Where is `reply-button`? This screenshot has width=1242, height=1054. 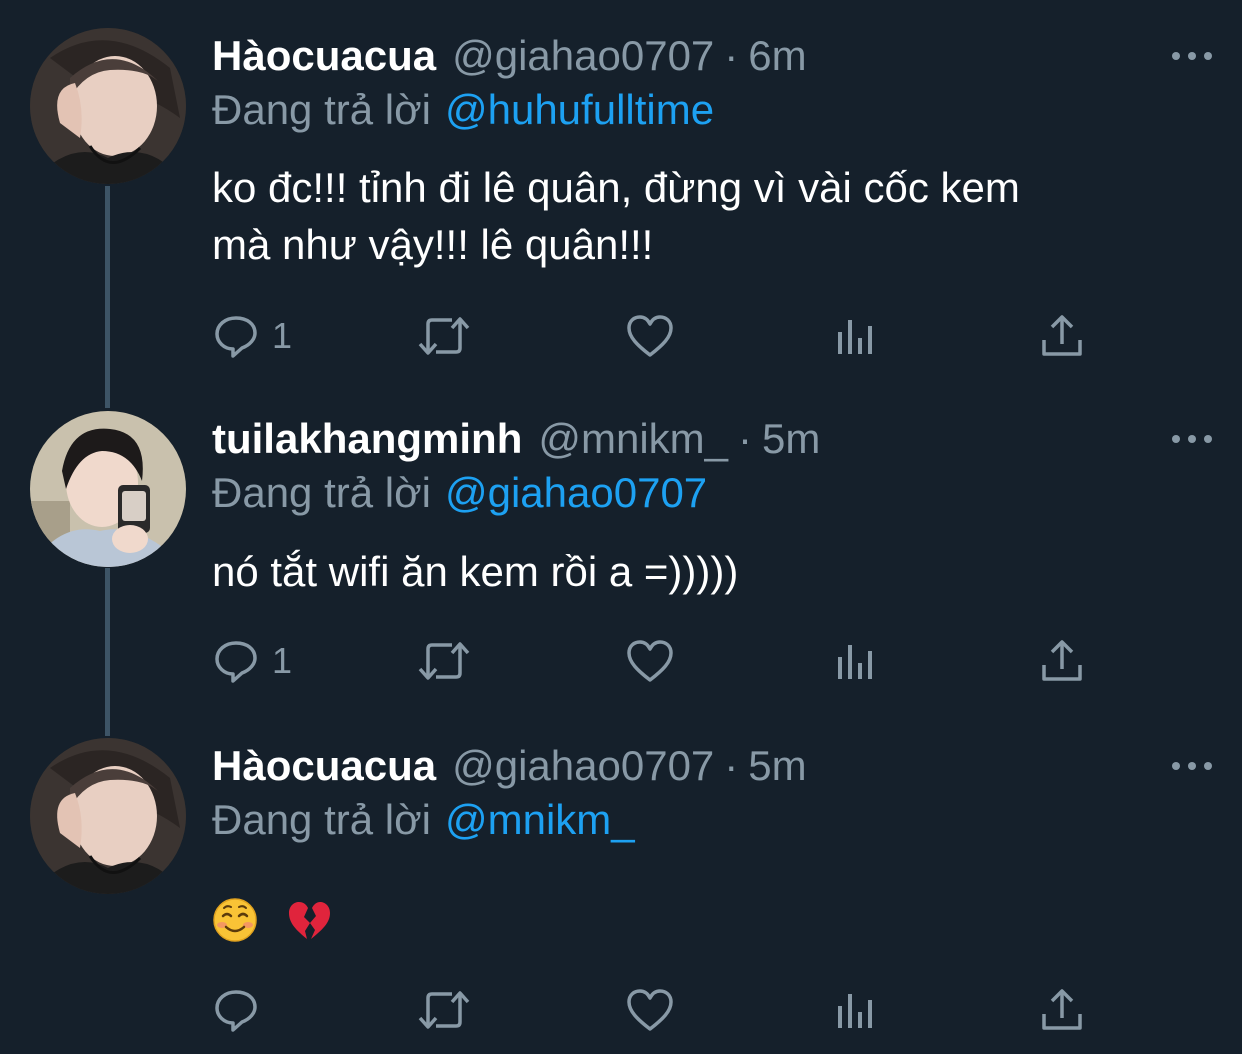 reply-button is located at coordinates (242, 1010).